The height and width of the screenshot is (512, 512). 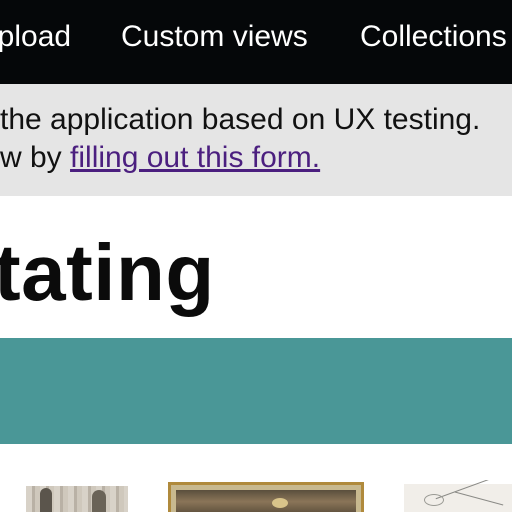 I want to click on leaf-shape, so click(x=434, y=500).